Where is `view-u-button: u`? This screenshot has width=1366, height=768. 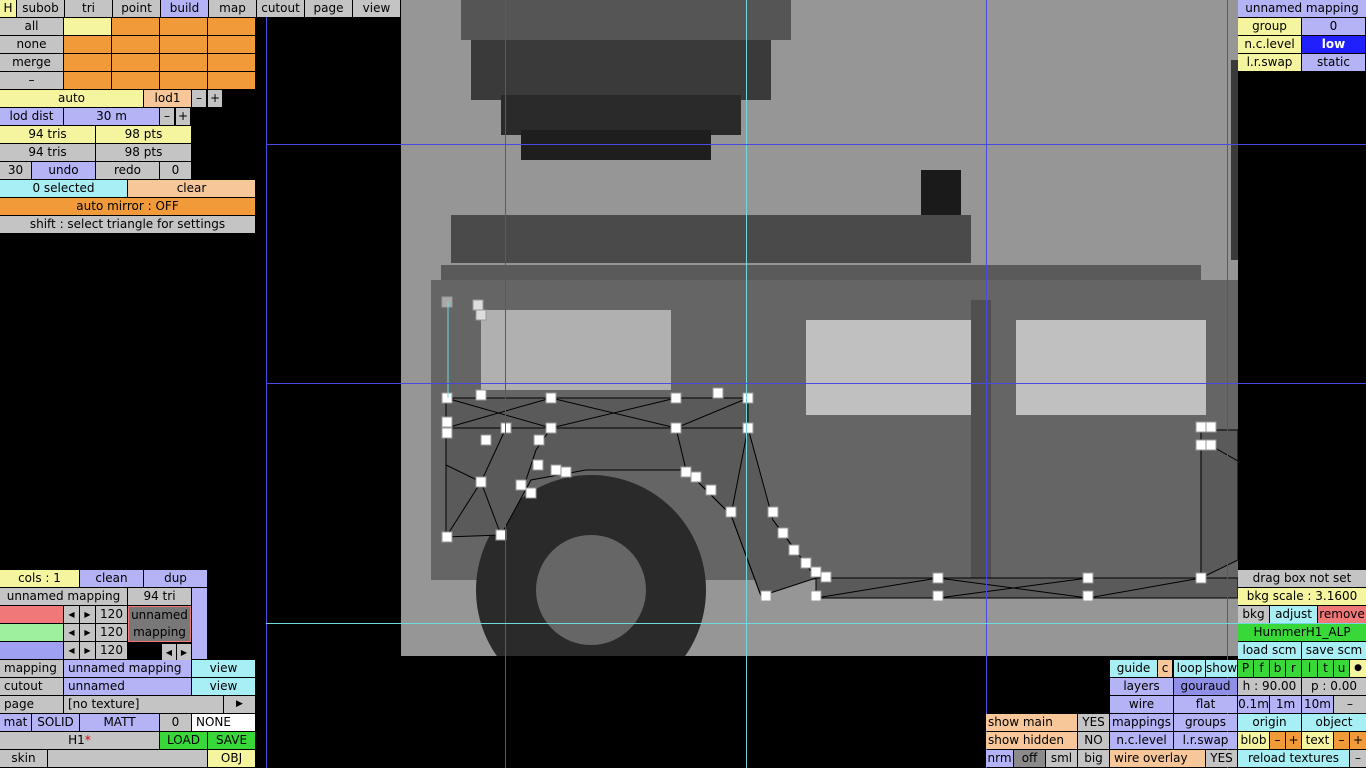 view-u-button: u is located at coordinates (1341, 668).